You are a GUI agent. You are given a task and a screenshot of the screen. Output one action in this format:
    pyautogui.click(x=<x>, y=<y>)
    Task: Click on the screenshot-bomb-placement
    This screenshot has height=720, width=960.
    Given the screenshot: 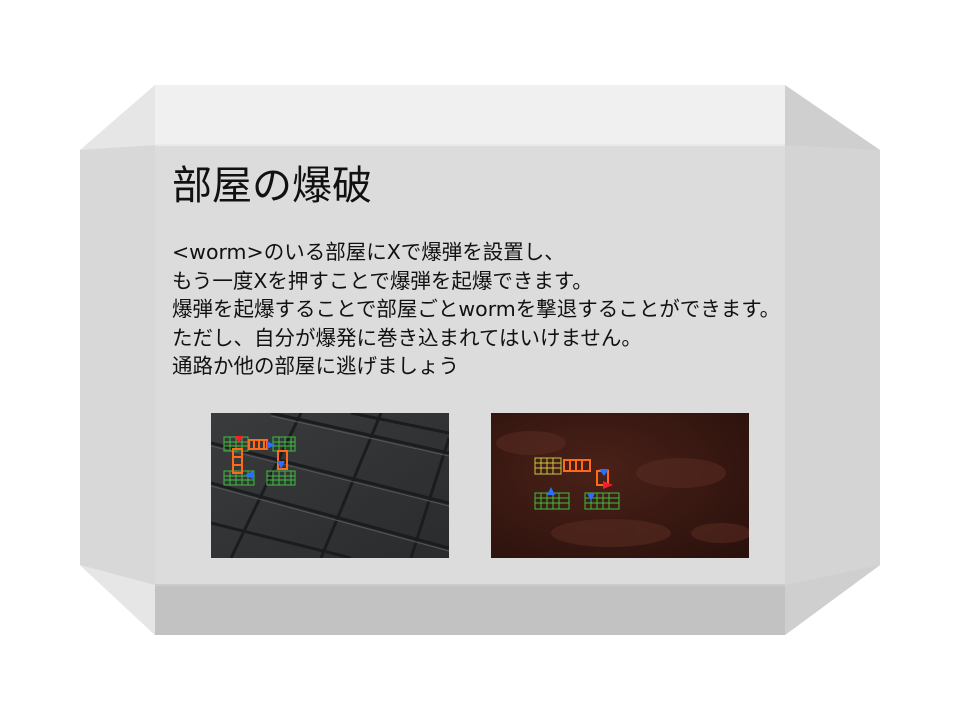 What is the action you would take?
    pyautogui.click(x=330, y=485)
    